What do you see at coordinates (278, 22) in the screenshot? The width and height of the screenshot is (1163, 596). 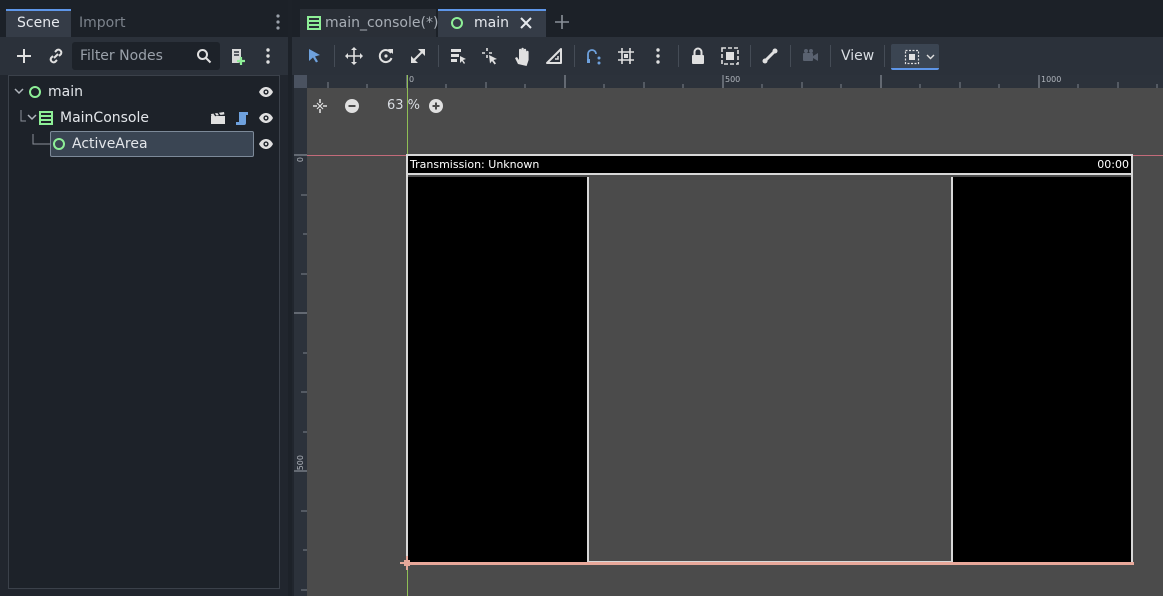 I see `dock-menu-icon` at bounding box center [278, 22].